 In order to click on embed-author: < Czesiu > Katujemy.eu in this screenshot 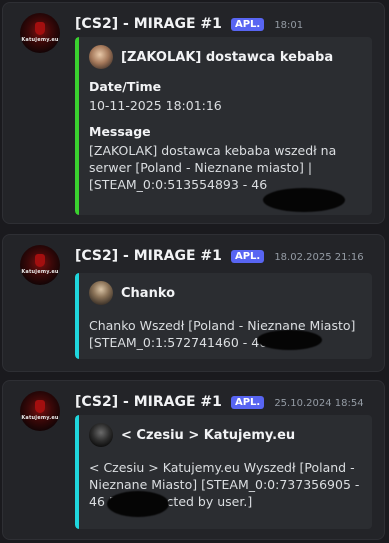, I will do `click(224, 435)`.